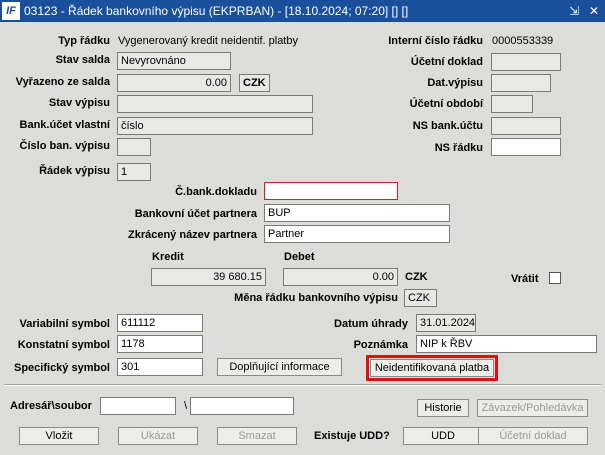  What do you see at coordinates (435, 41) in the screenshot?
I see `interni-cislo-radku-label: Interní číslo řádku` at bounding box center [435, 41].